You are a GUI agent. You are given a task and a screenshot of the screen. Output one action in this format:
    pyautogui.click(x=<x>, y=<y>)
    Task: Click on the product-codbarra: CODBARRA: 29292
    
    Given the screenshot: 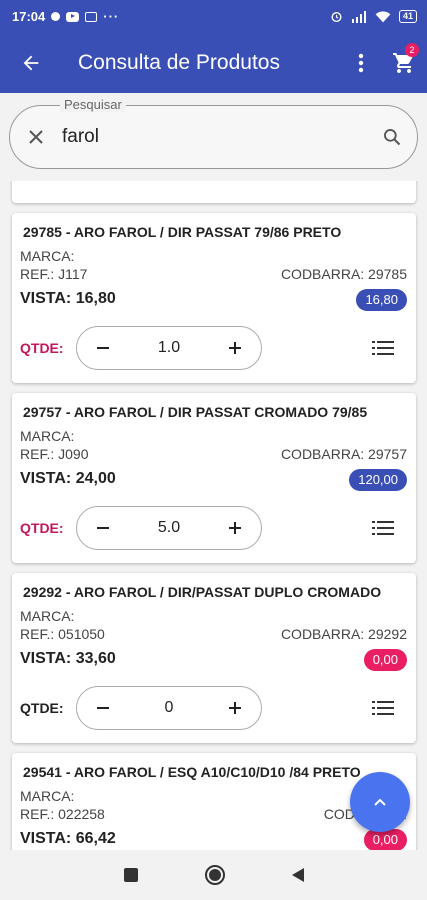 What is the action you would take?
    pyautogui.click(x=343, y=634)
    